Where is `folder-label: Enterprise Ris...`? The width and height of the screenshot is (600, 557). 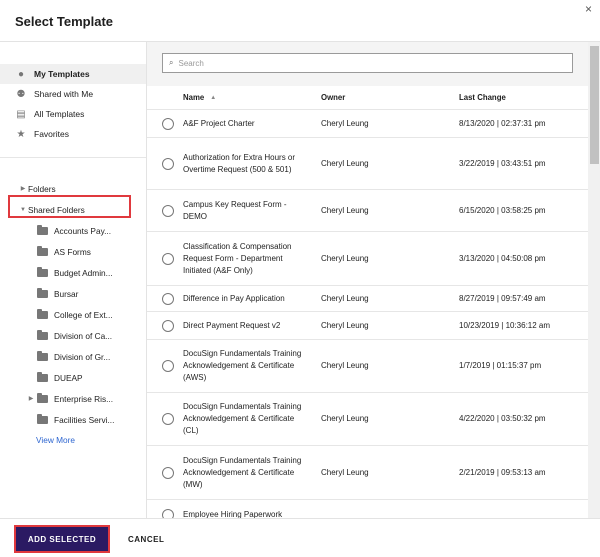 folder-label: Enterprise Ris... is located at coordinates (84, 398).